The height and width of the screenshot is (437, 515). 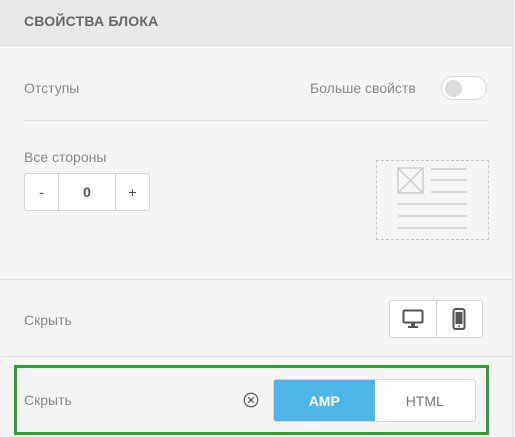 What do you see at coordinates (48, 320) in the screenshot?
I see `hide-devices-label: Скрыть` at bounding box center [48, 320].